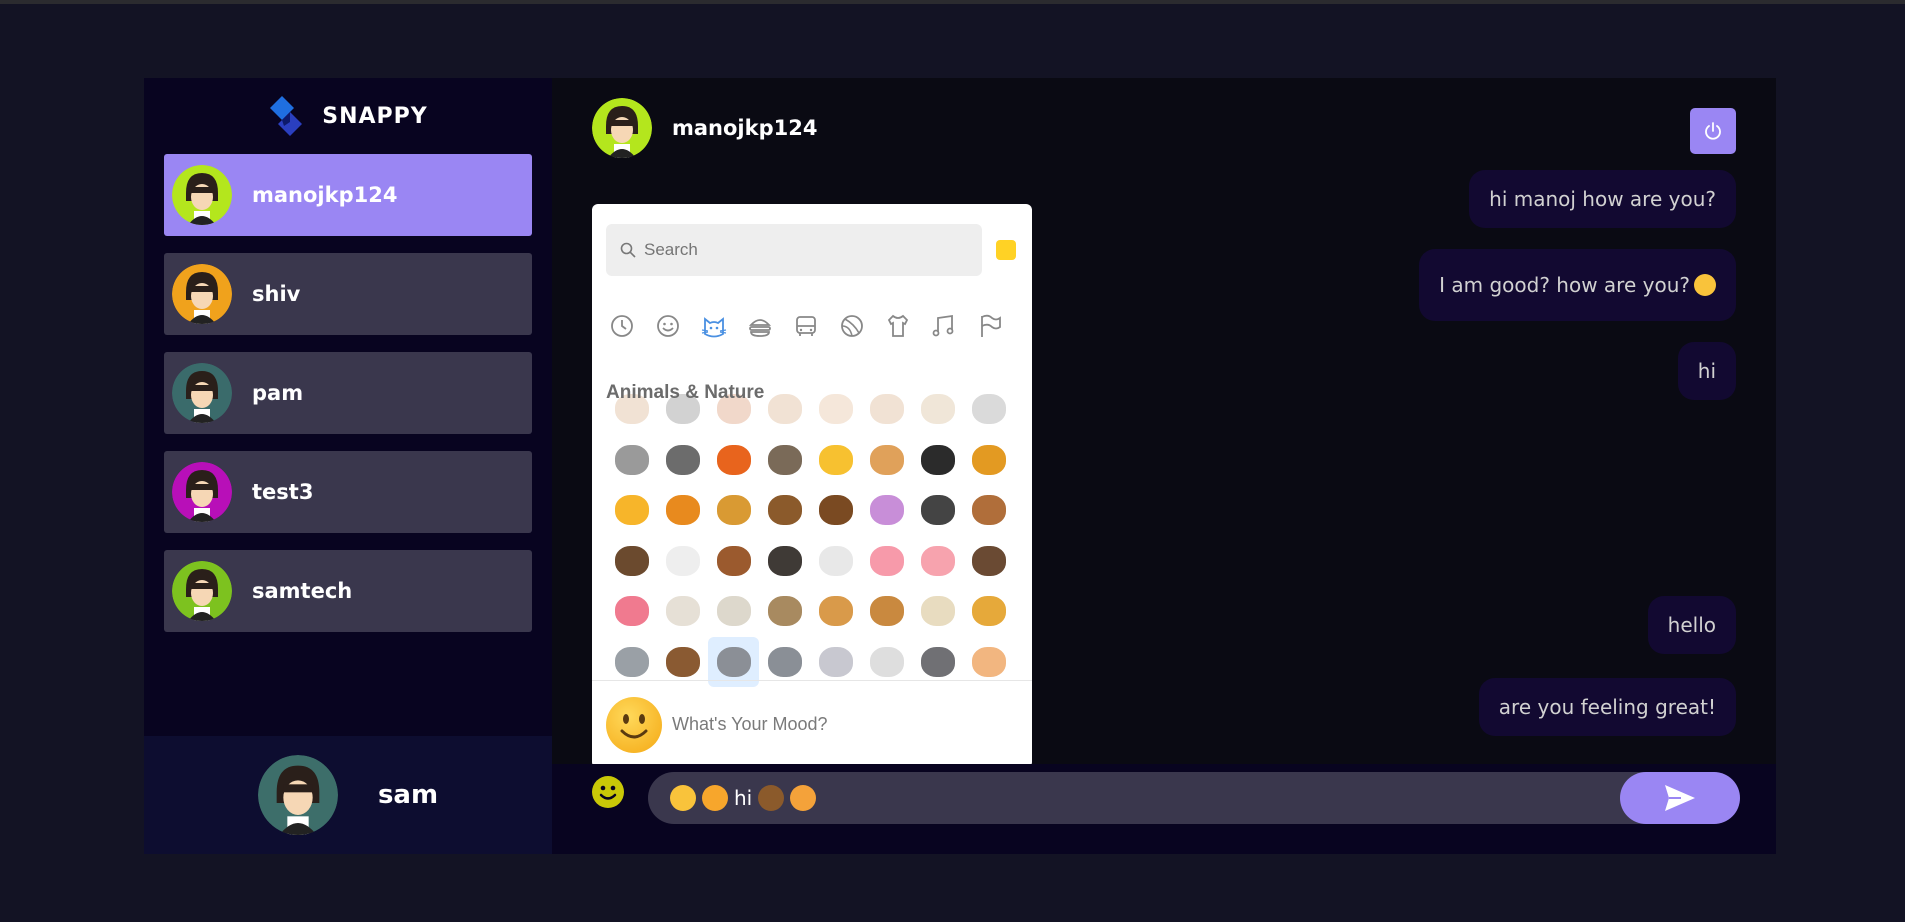 Image resolution: width=1905 pixels, height=922 pixels. I want to click on emoji-black-cat, so click(937, 460).